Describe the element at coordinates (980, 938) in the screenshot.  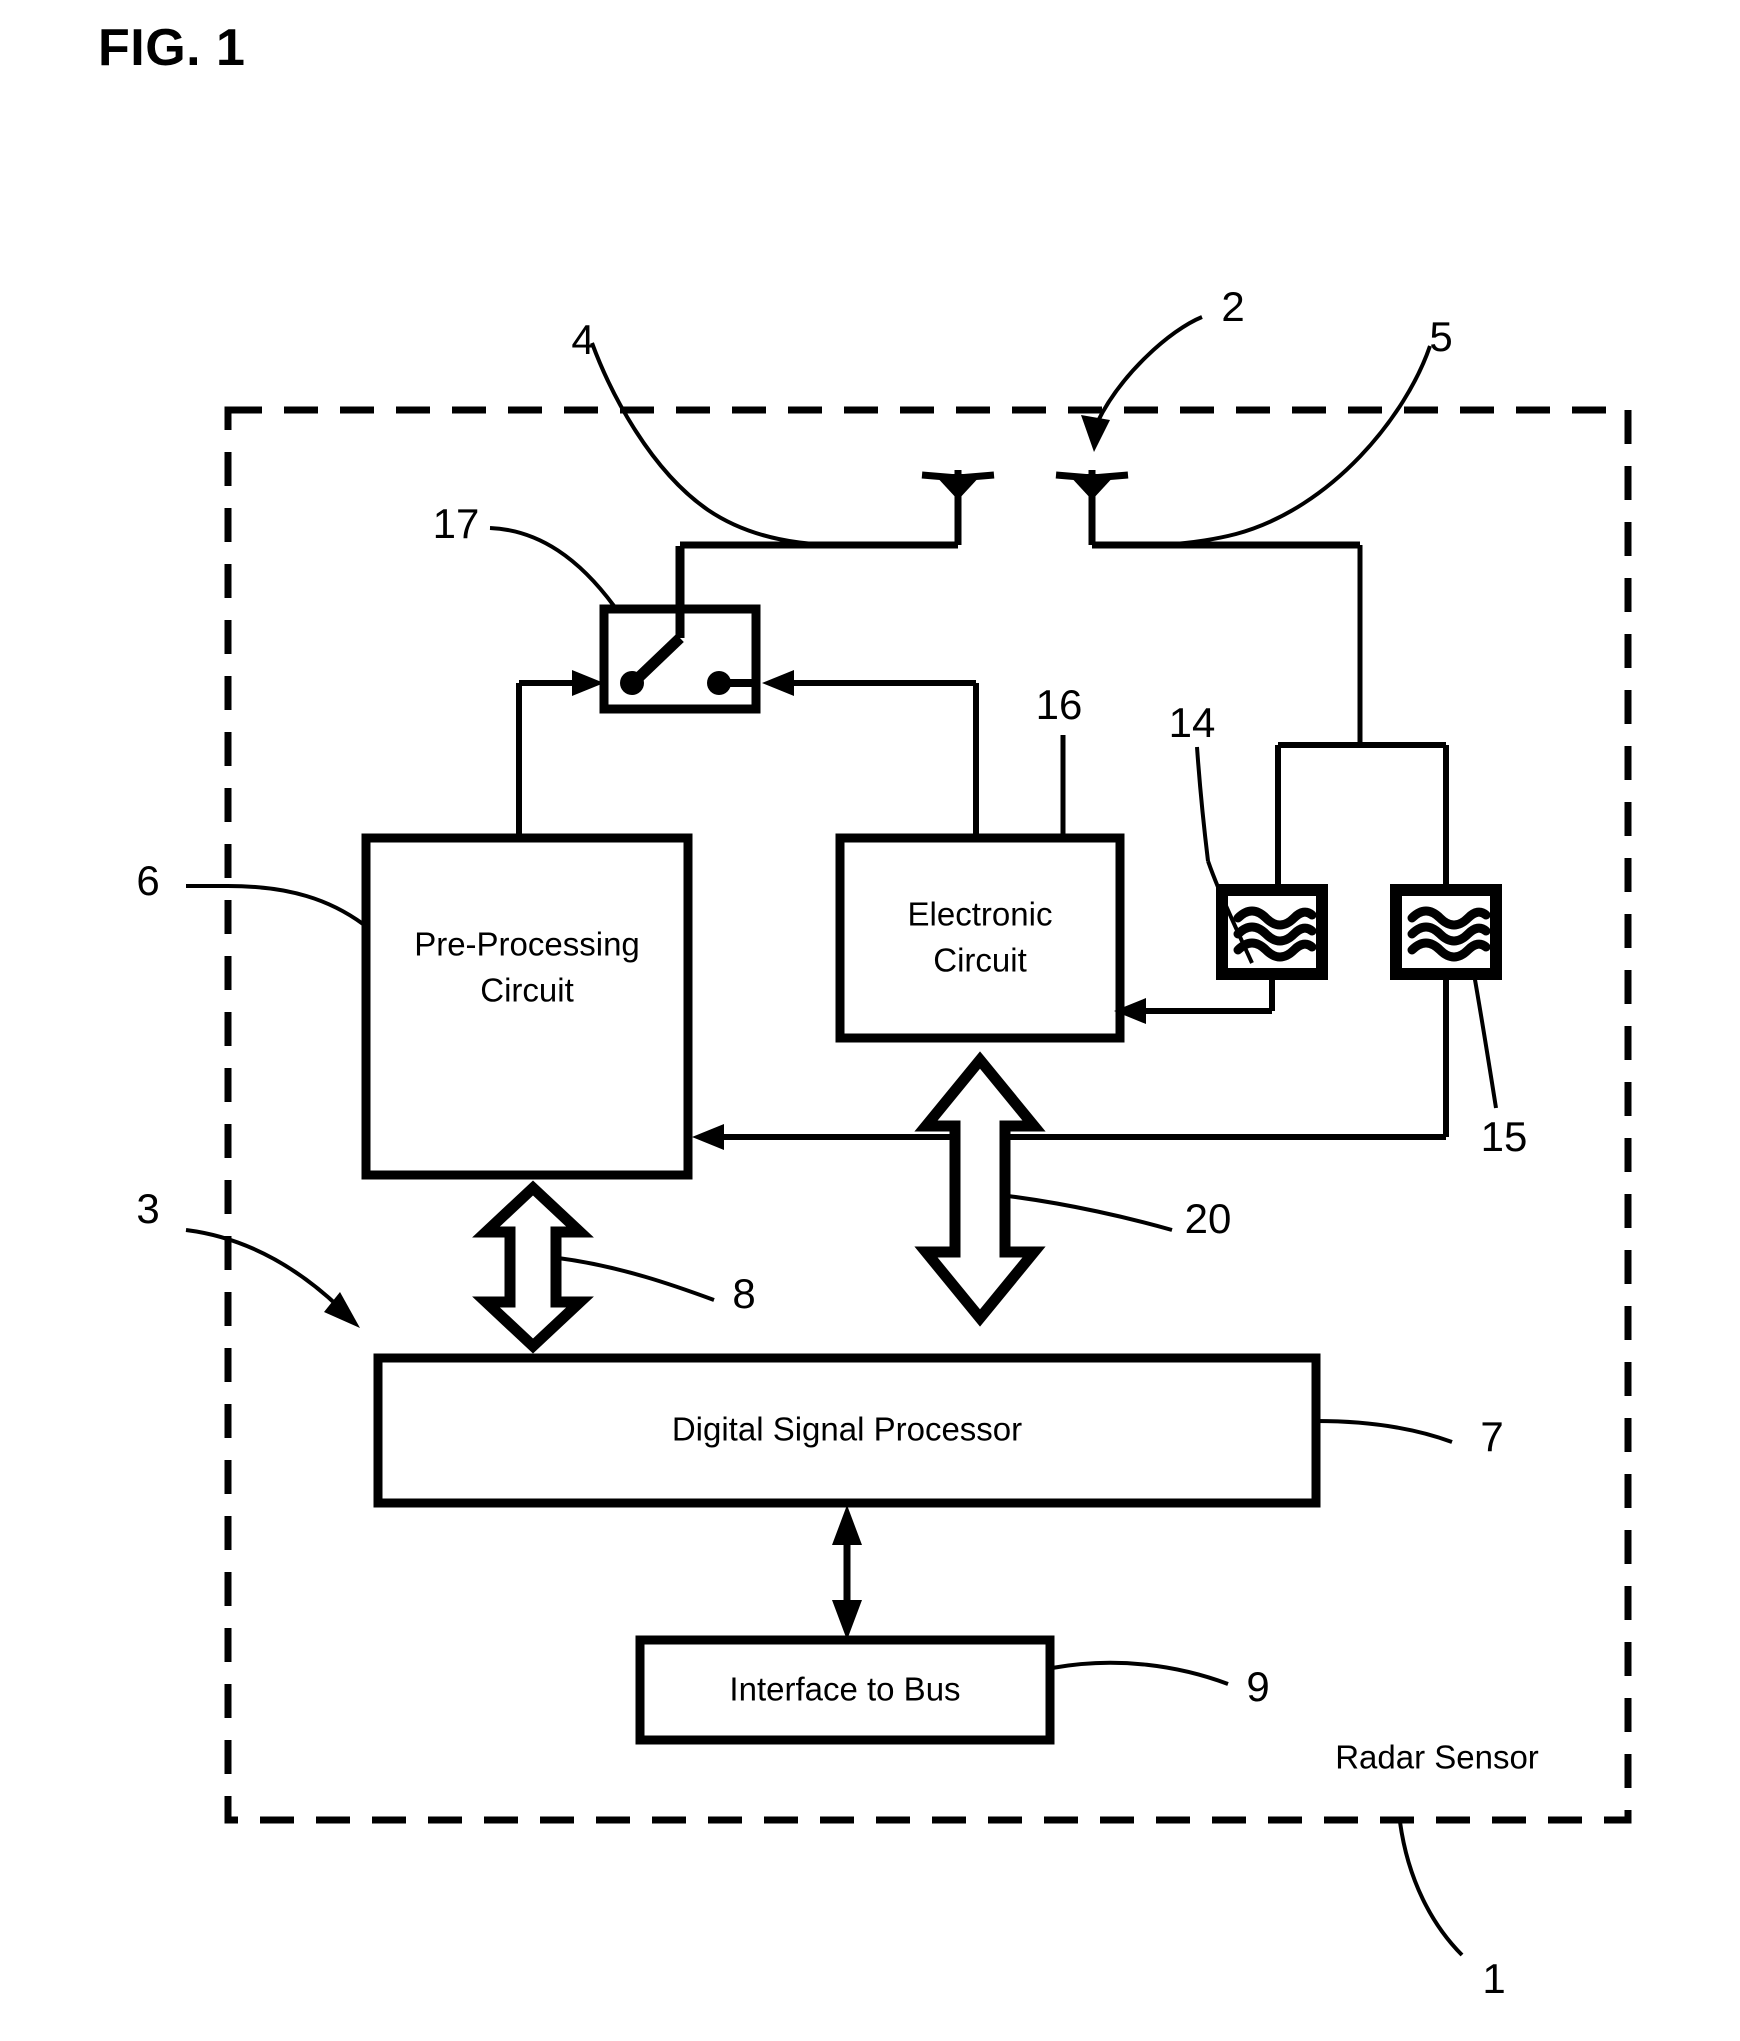
I see `electronic-circuit-box` at that location.